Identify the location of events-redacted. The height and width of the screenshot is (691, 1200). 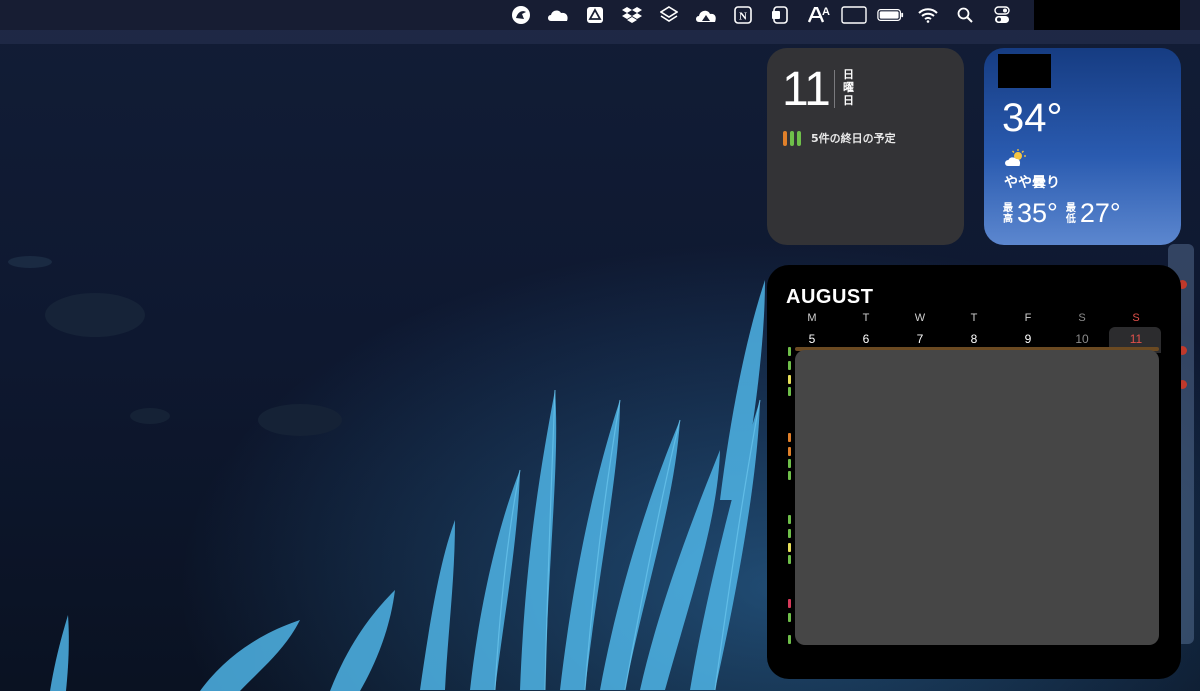
(977, 497).